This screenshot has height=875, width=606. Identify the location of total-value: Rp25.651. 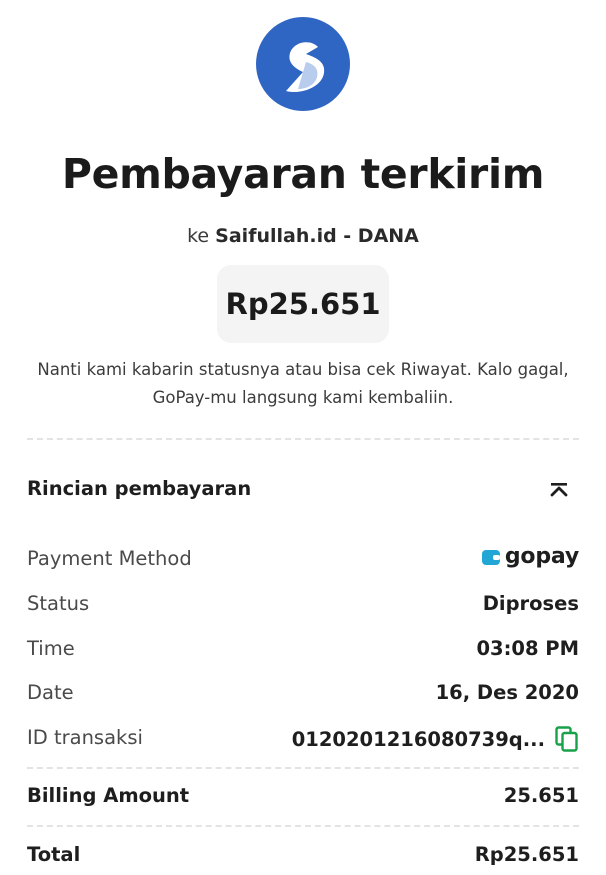
(526, 854).